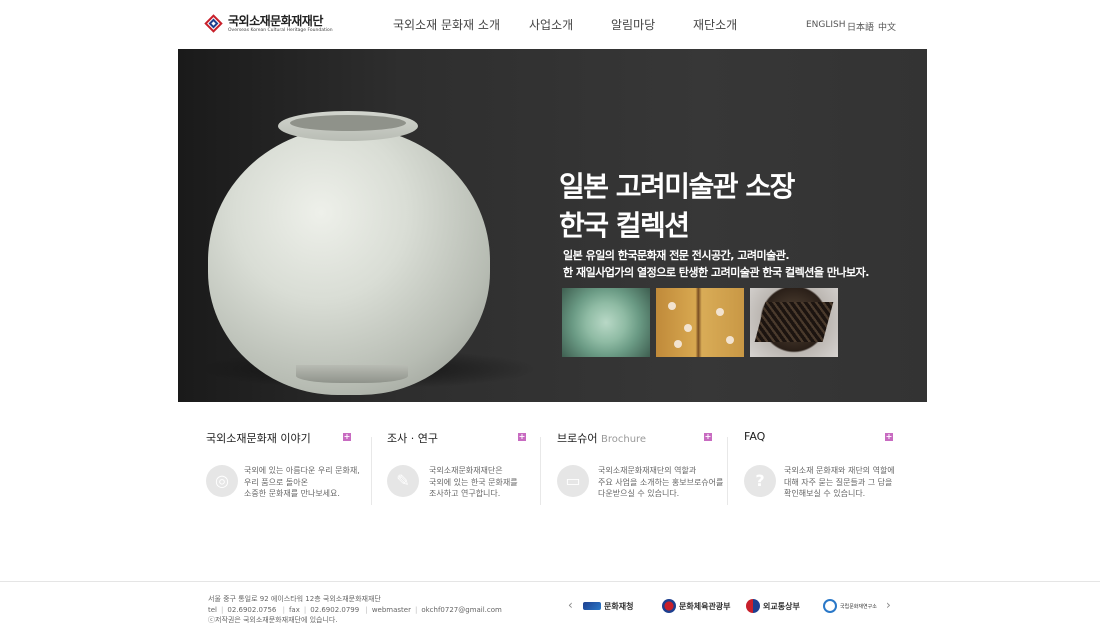  What do you see at coordinates (677, 186) in the screenshot?
I see `hero-title-line1: 일본 고려미술관 소장` at bounding box center [677, 186].